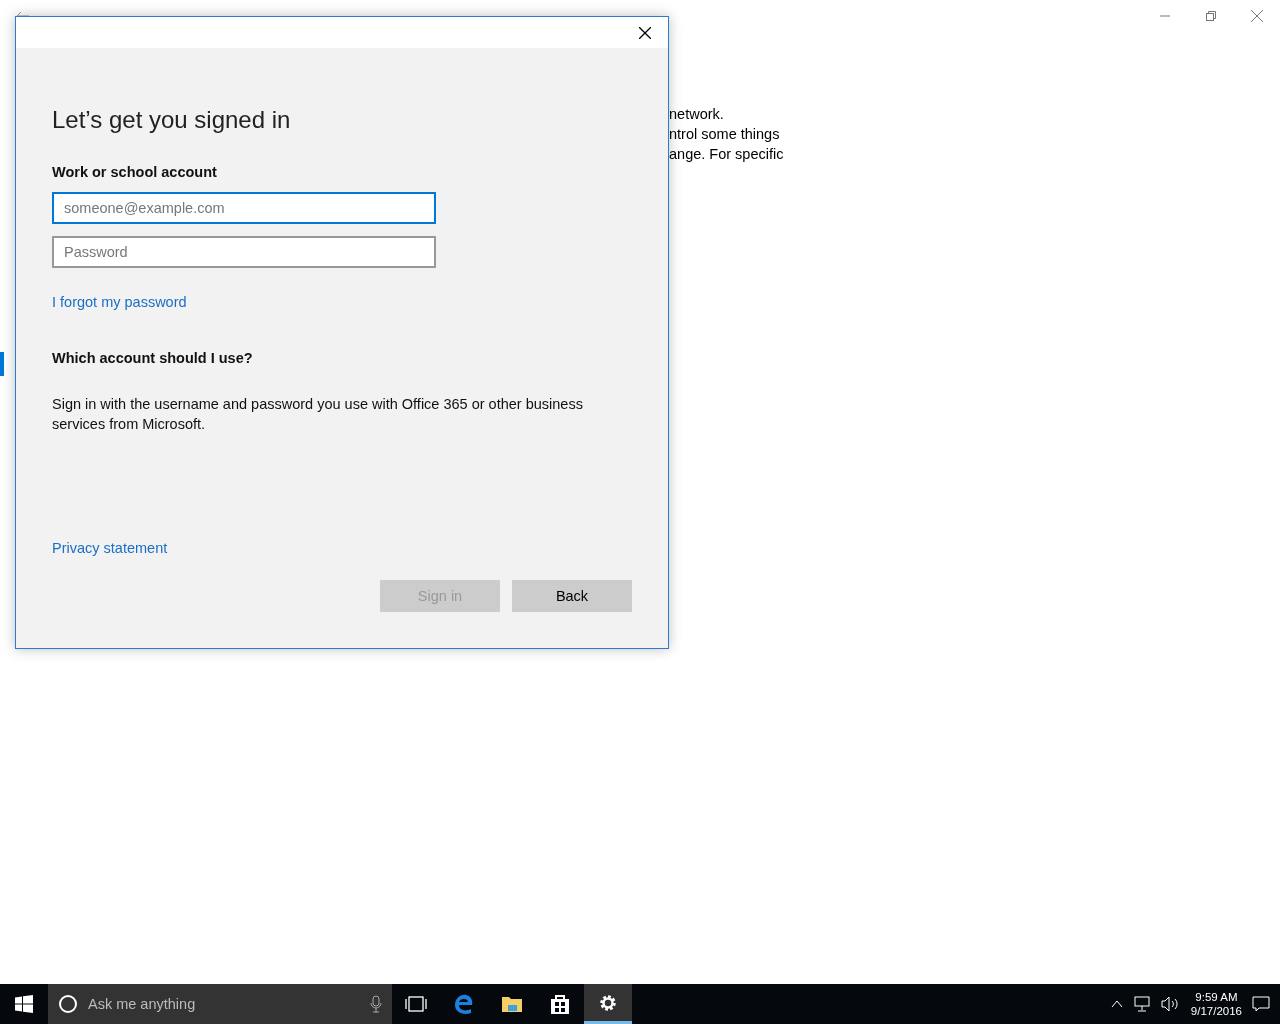 The width and height of the screenshot is (1280, 1024). I want to click on clock-time: 9:59 AM, so click(1216, 997).